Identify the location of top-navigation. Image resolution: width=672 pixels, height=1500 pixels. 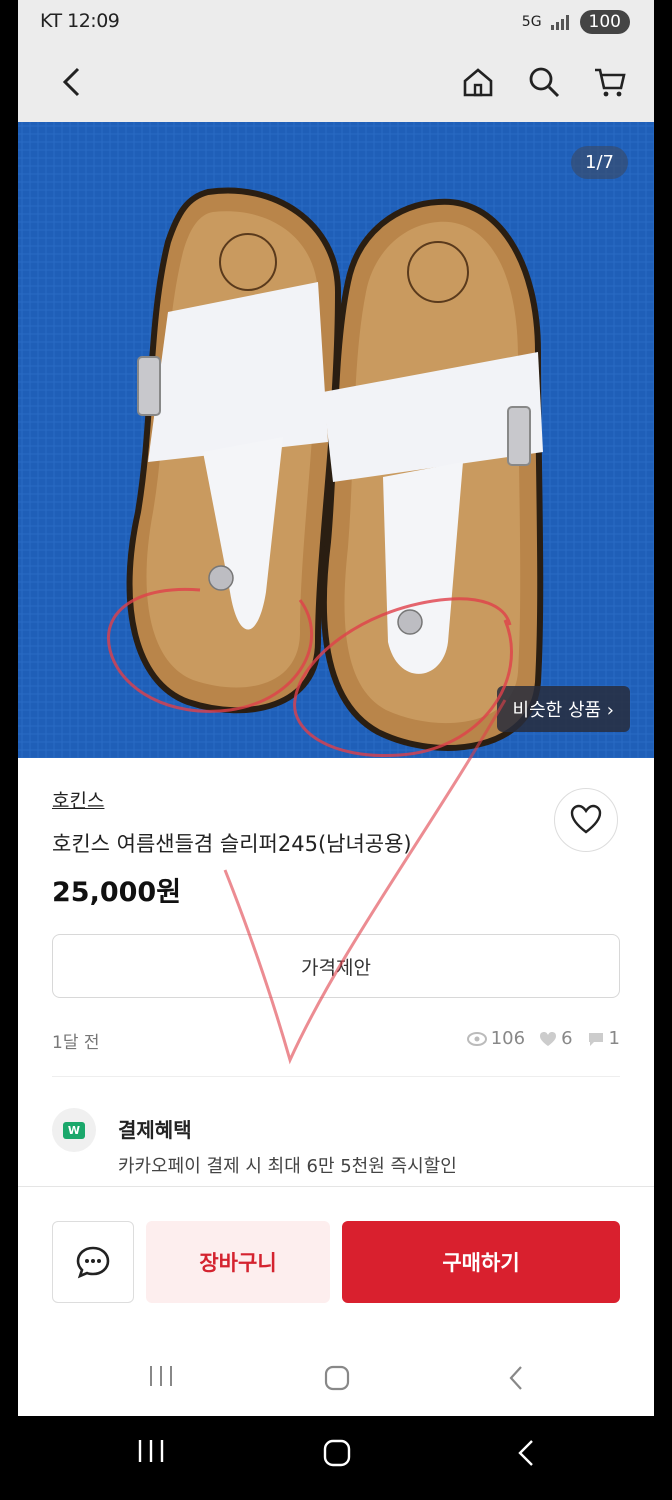
(336, 83).